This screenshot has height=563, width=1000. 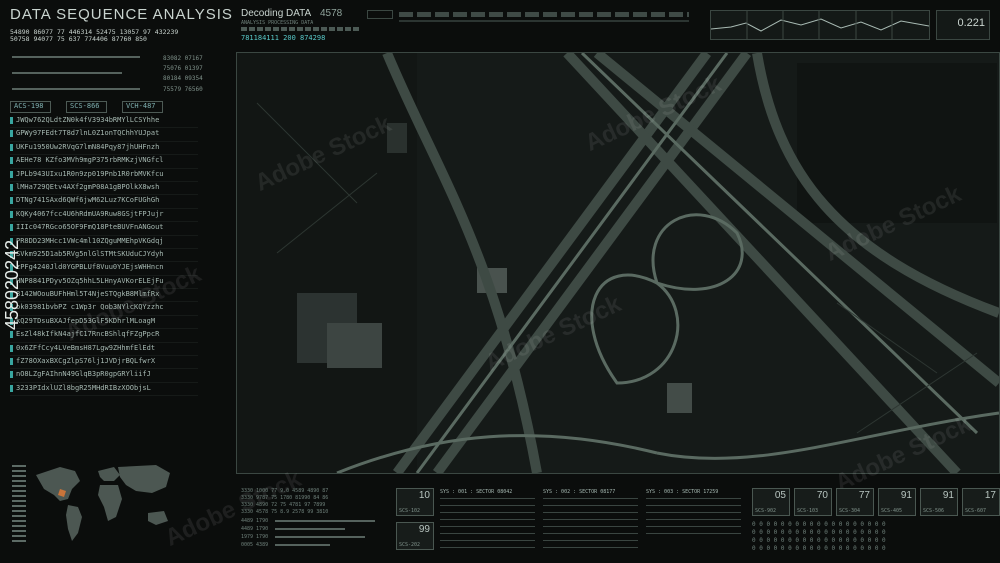 I want to click on code-line: PR8DD23MHcc1VWc4ml10ZQguMMEhpVKGdqj, so click(x=104, y=242).